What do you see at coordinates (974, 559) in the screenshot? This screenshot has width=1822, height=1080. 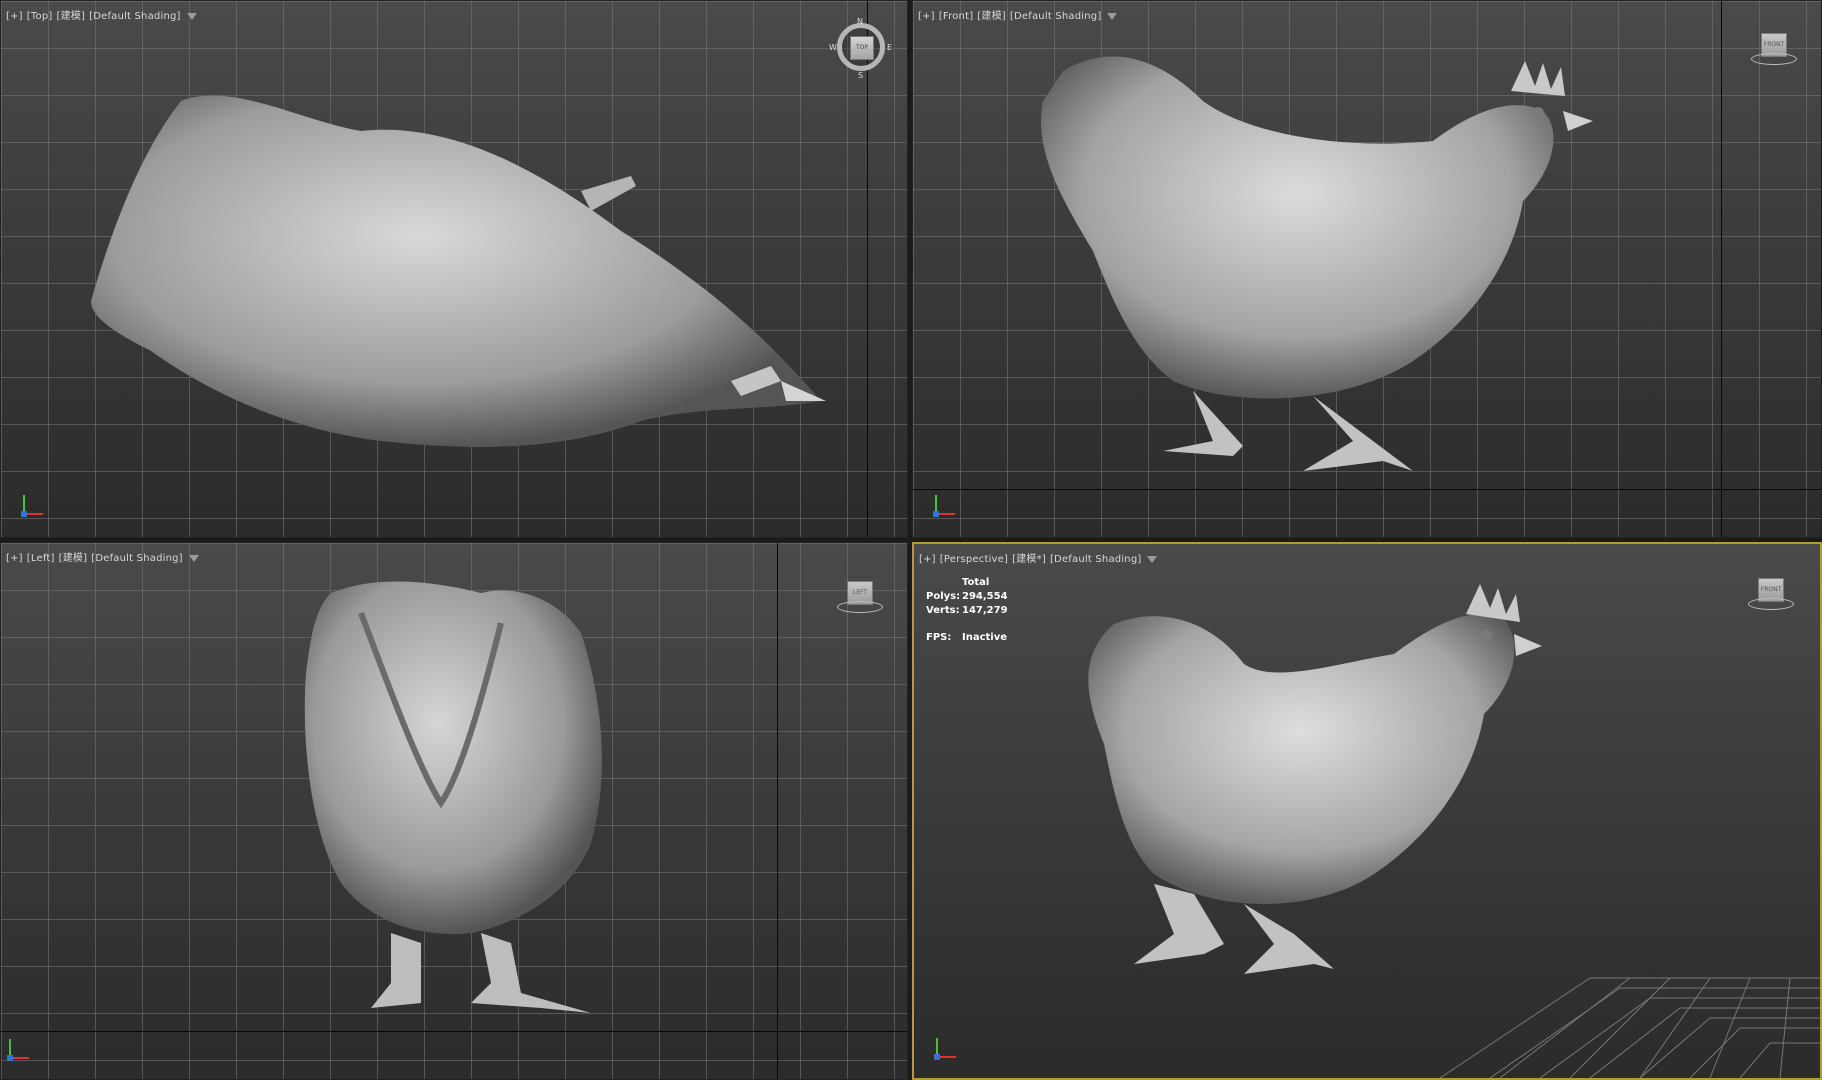 I see `viewport-pov-label: [Perspective]` at bounding box center [974, 559].